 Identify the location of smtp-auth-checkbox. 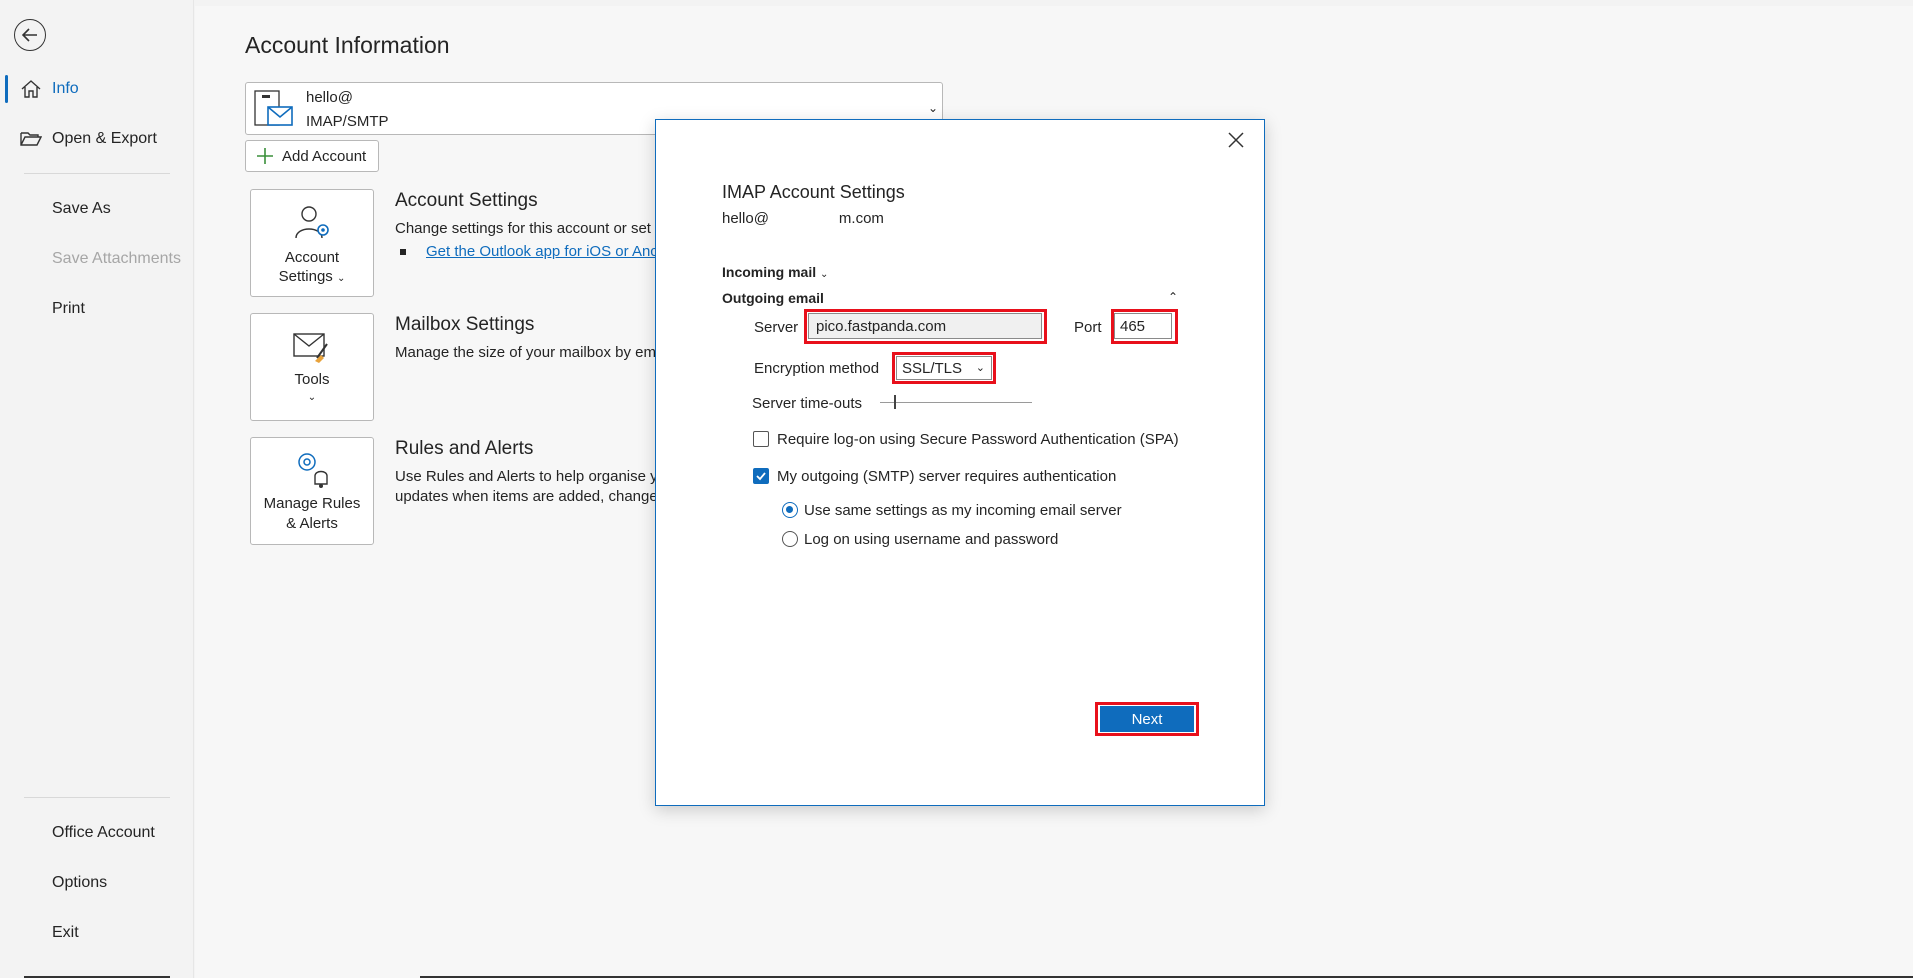
(761, 476).